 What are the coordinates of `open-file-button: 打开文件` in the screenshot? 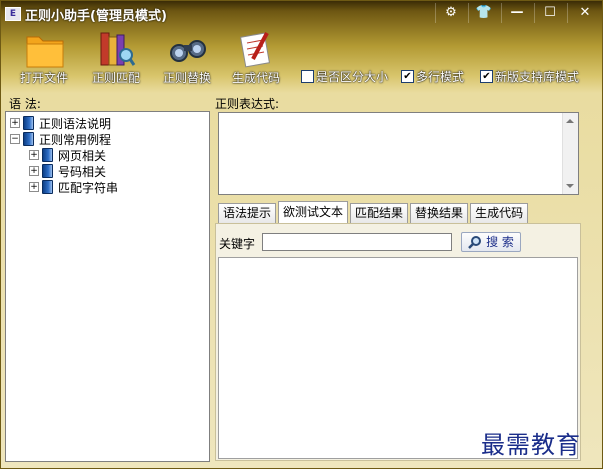 It's located at (44, 57).